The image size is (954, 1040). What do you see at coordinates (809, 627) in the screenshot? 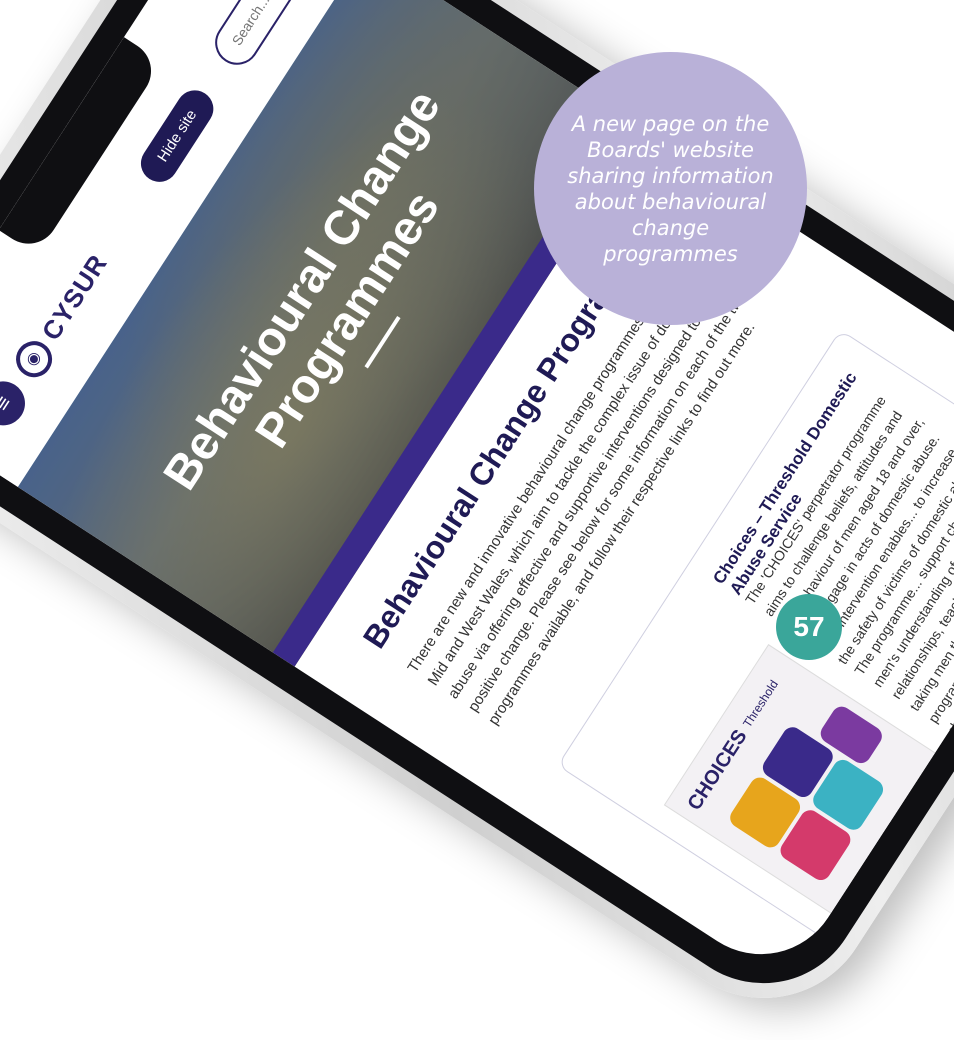
I see `page-number-badge: 57` at bounding box center [809, 627].